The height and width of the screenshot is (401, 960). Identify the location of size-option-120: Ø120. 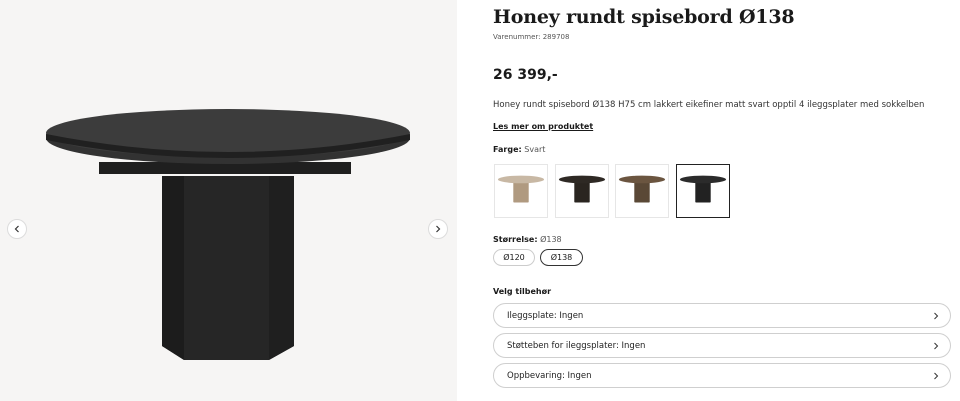
(514, 257).